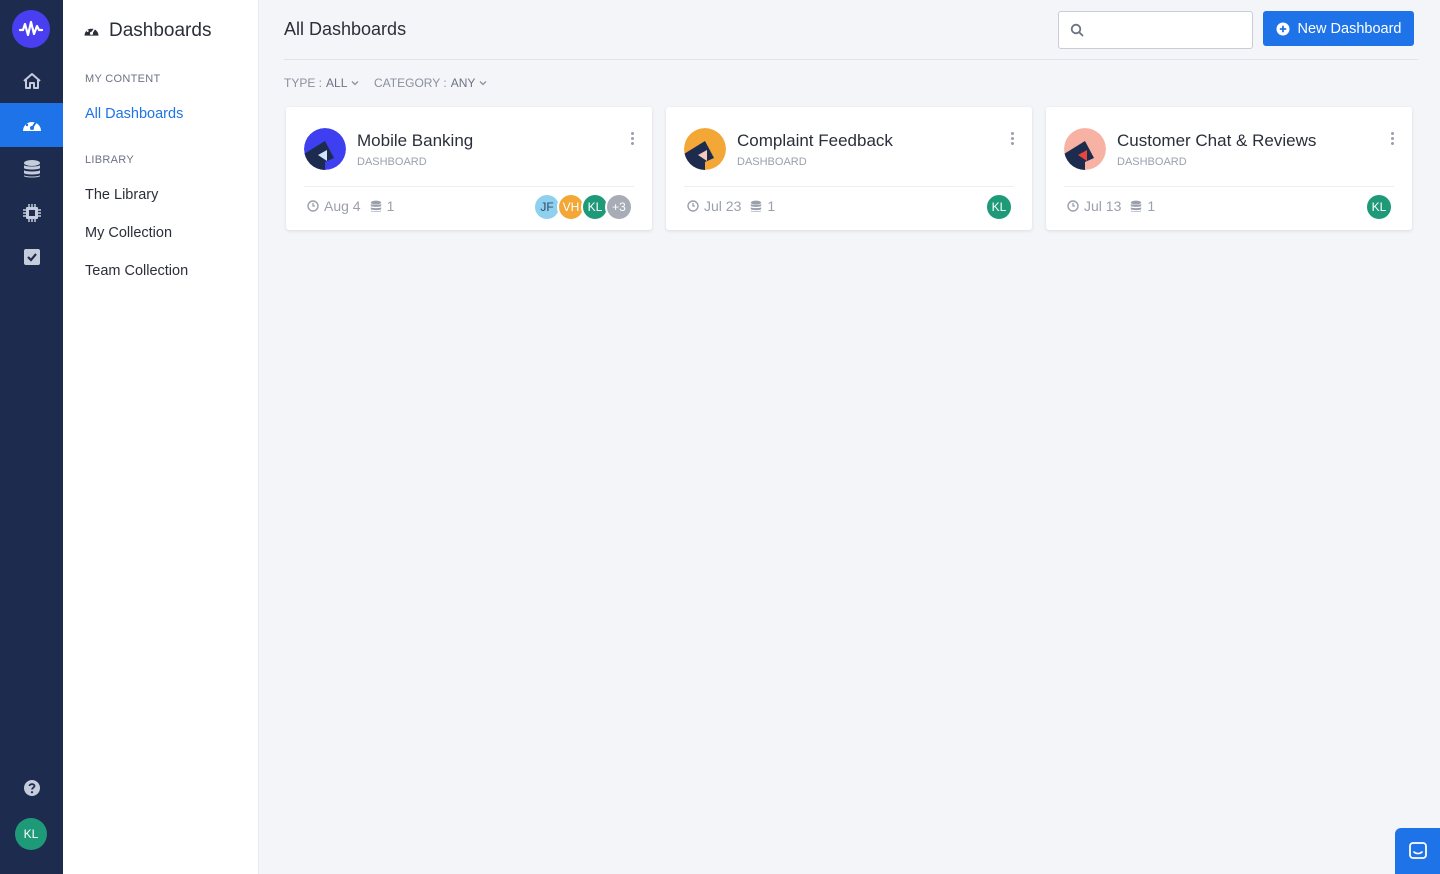  What do you see at coordinates (1155, 30) in the screenshot?
I see `search-input` at bounding box center [1155, 30].